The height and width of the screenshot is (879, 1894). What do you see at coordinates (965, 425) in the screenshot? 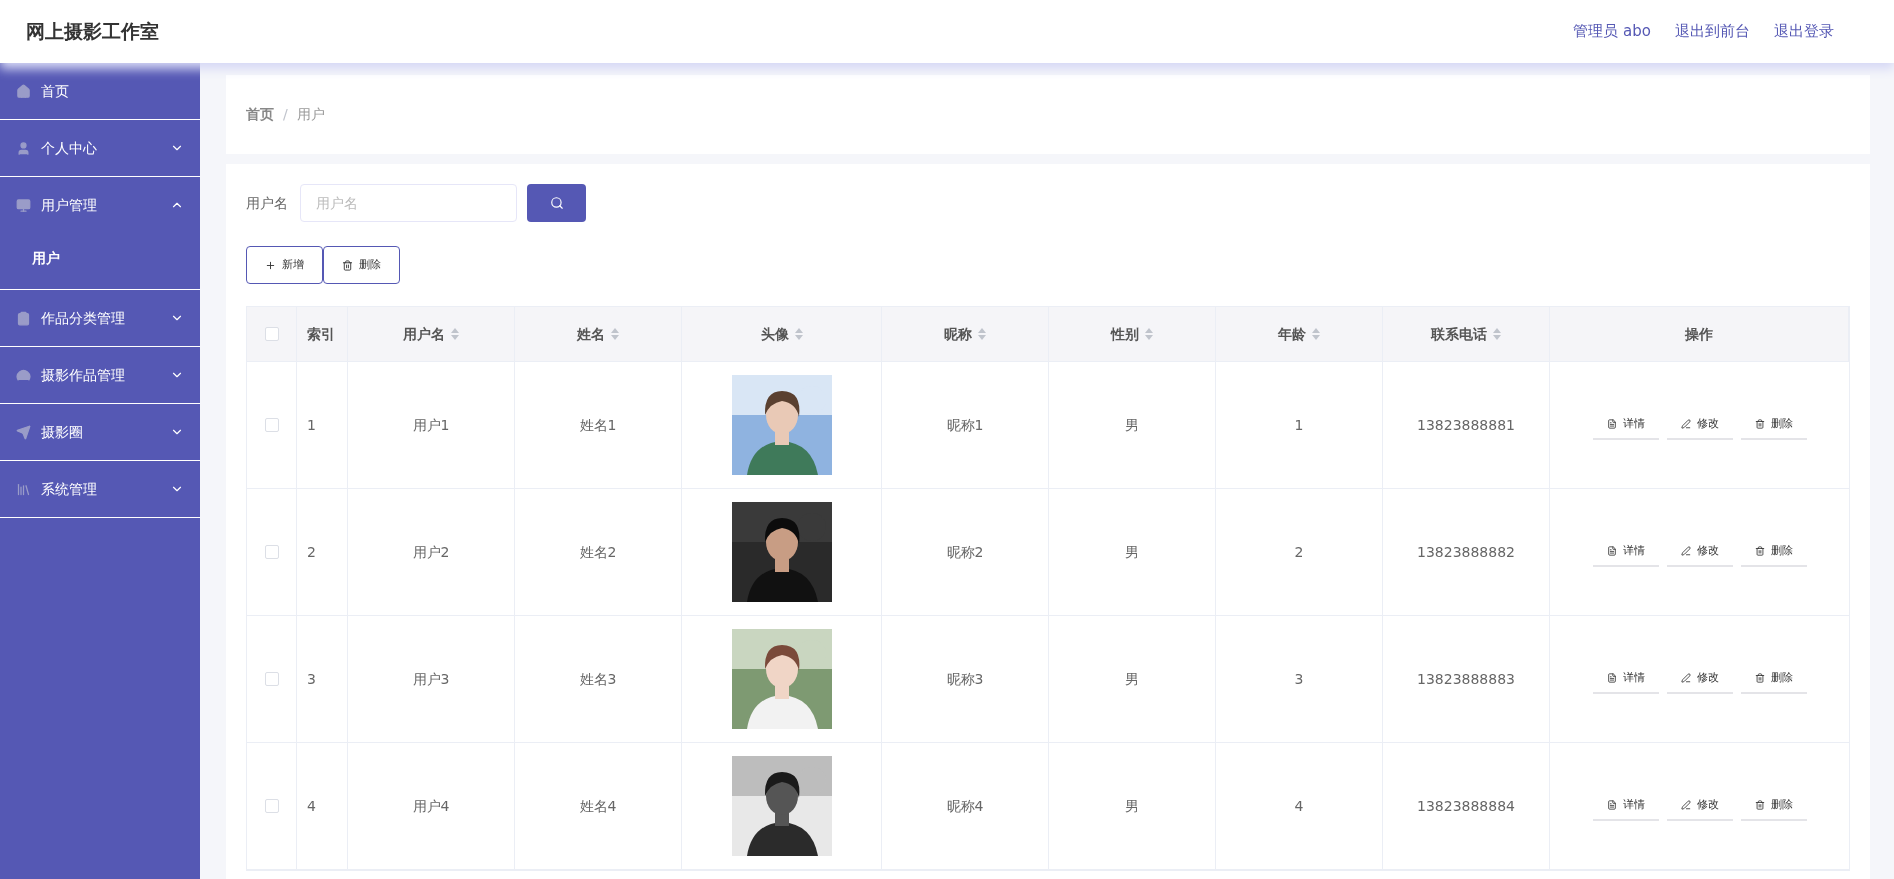
I see `table-cell-text: 昵称1` at bounding box center [965, 425].